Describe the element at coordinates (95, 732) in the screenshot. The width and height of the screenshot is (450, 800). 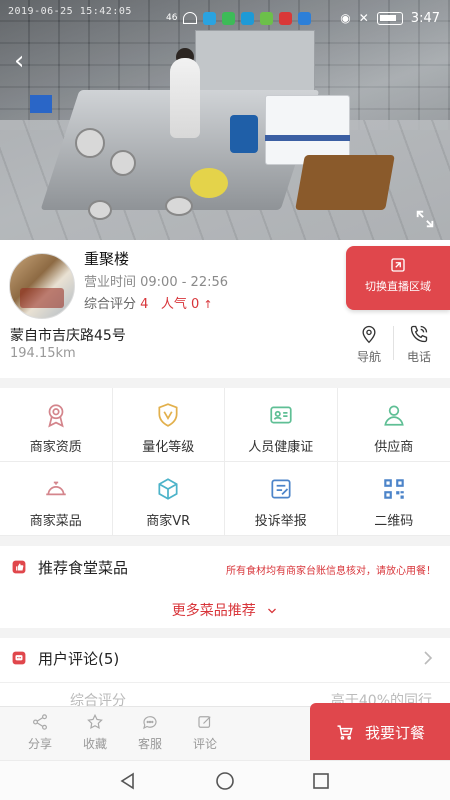
I see `favorite-button: 收藏` at that location.